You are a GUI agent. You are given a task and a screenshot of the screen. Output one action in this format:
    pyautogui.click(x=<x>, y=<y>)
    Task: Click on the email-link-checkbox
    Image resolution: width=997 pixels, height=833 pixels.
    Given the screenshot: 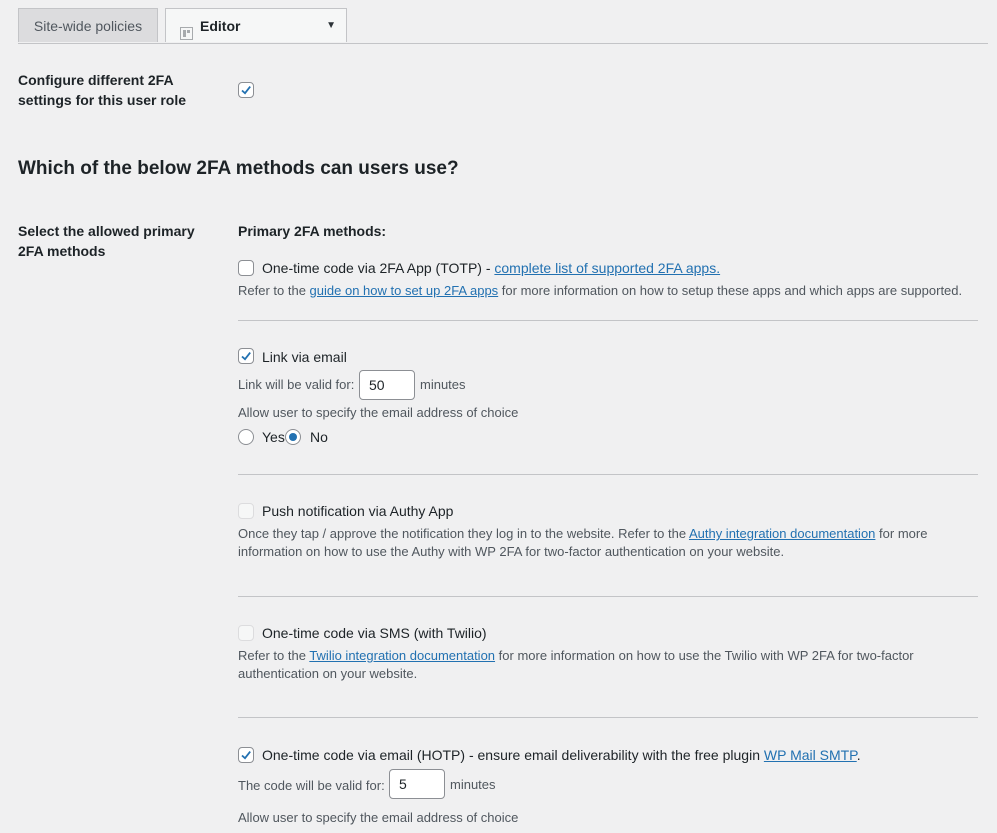 What is the action you would take?
    pyautogui.click(x=246, y=356)
    